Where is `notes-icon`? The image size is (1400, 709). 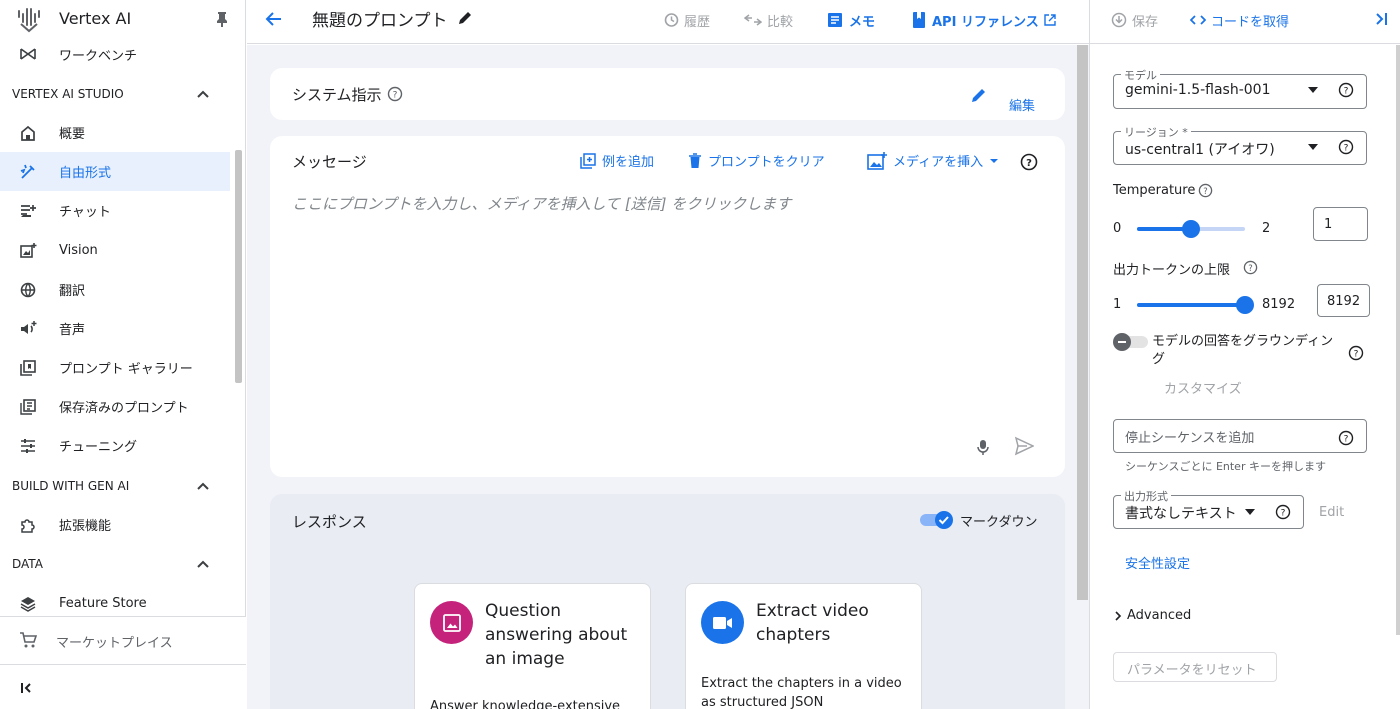 notes-icon is located at coordinates (835, 20).